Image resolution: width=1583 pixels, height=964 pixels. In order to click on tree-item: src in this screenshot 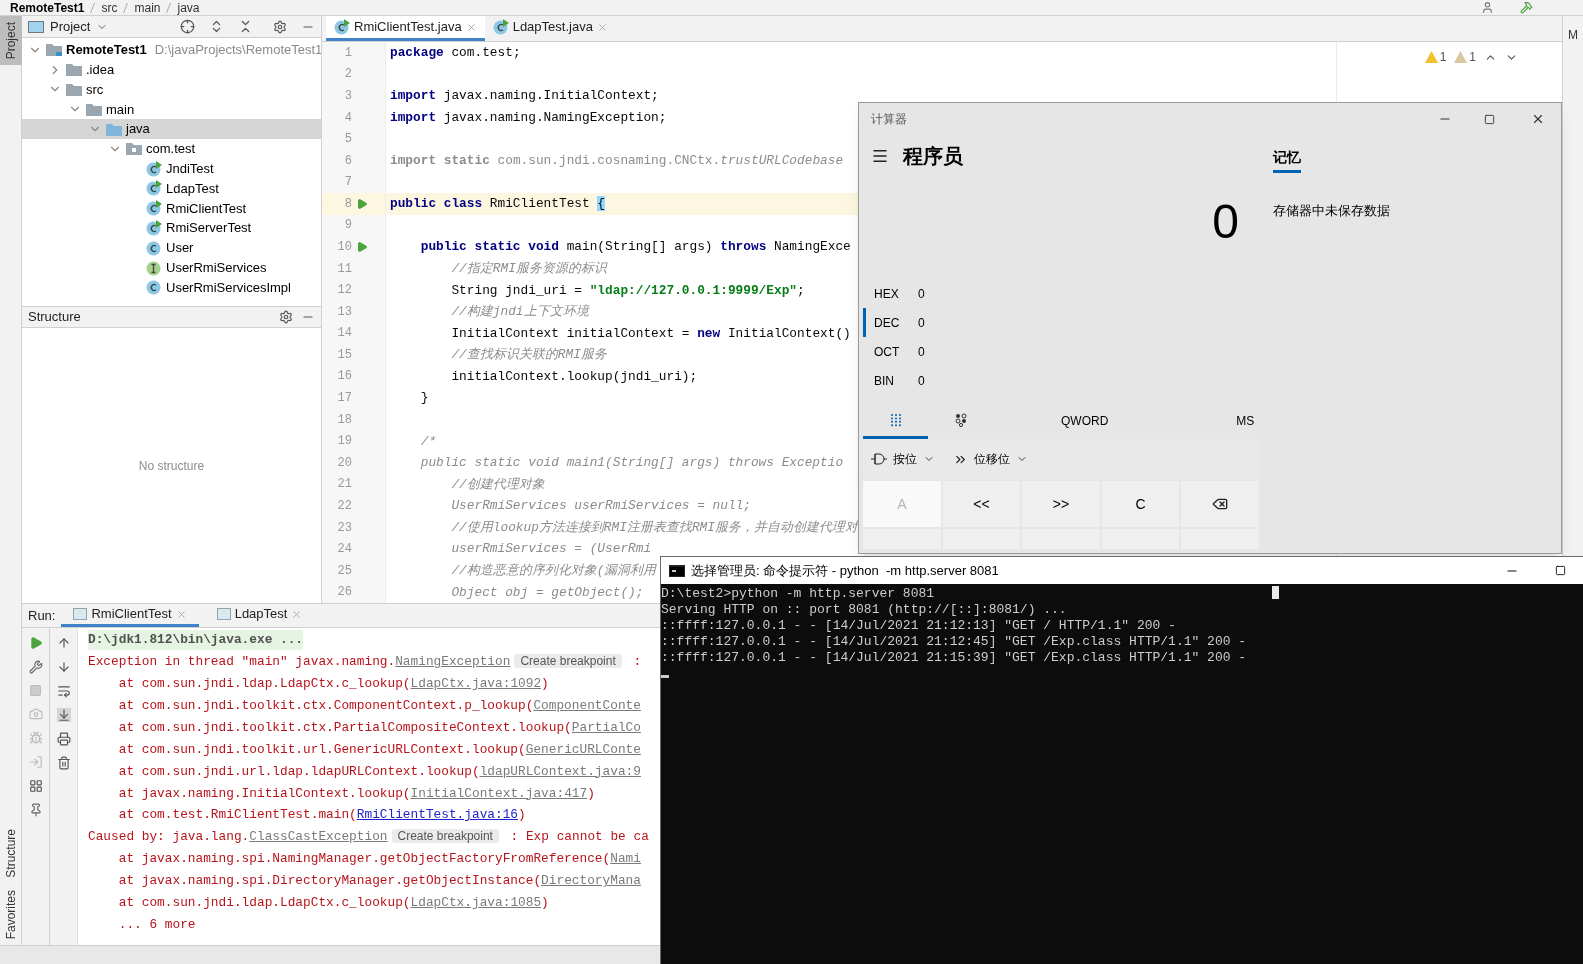, I will do `click(171, 89)`.